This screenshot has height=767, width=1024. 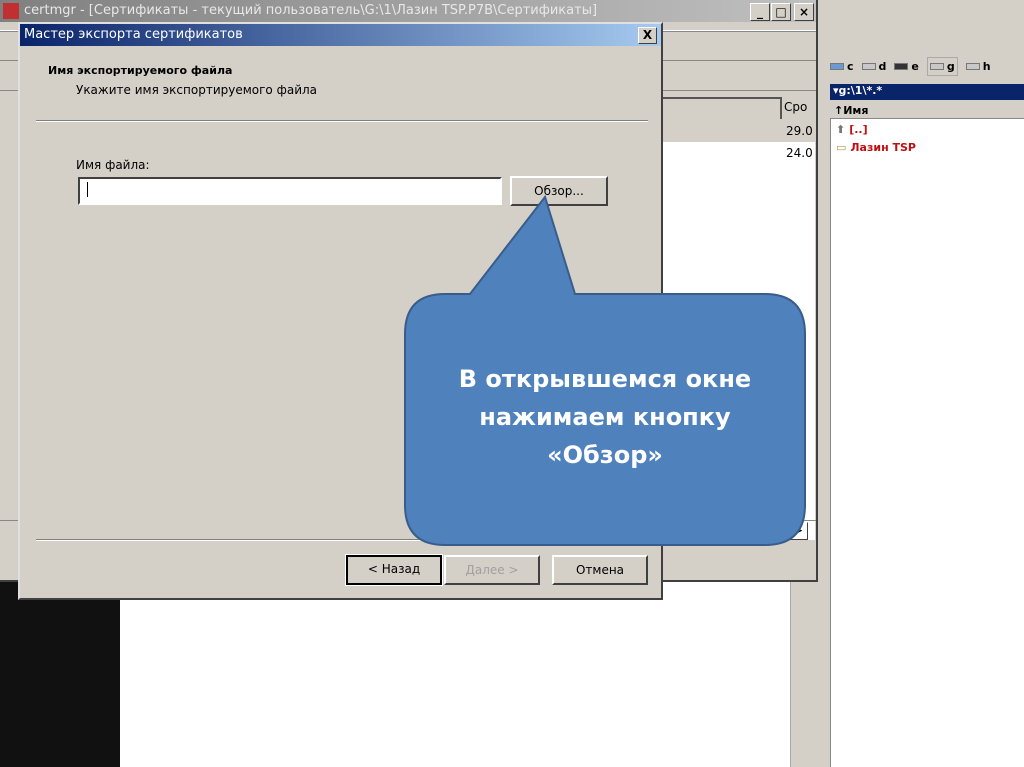 I want to click on maximize-button: □, so click(x=781, y=12).